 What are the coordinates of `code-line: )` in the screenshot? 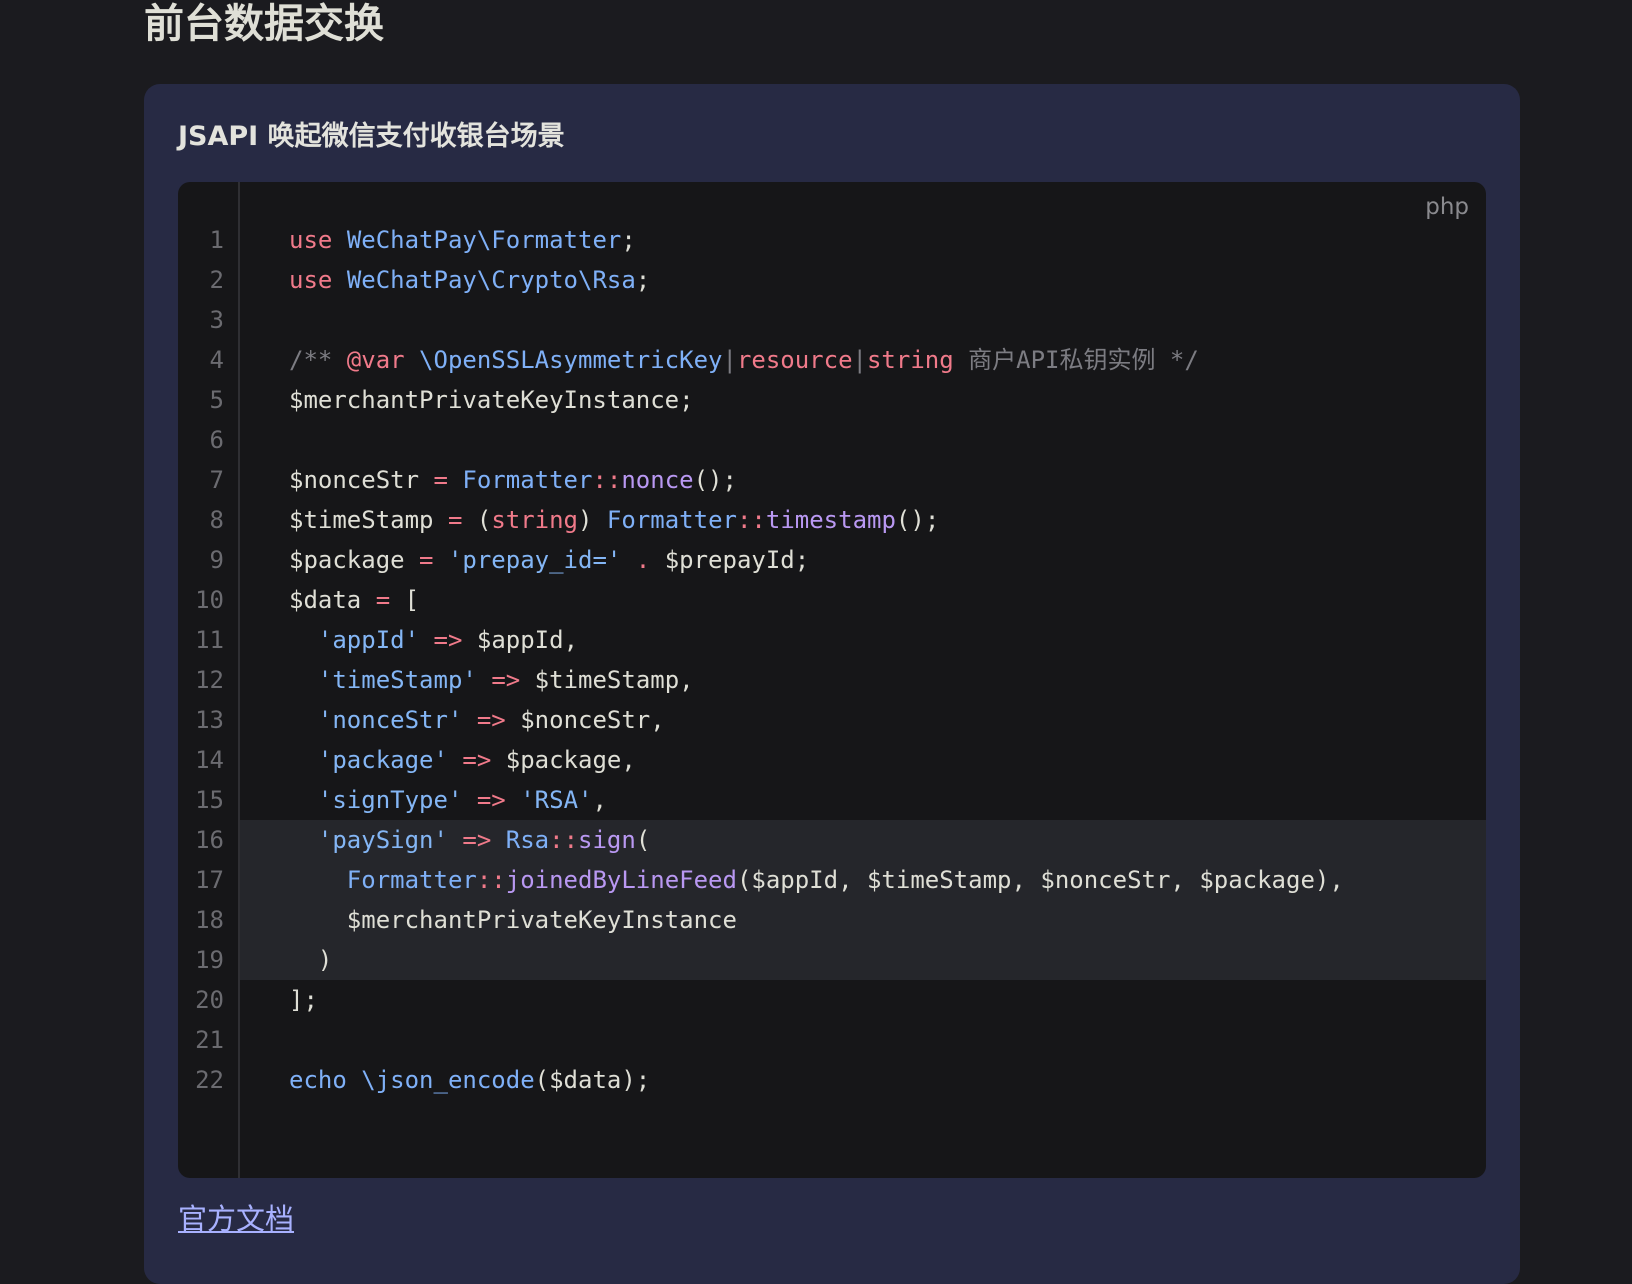 It's located at (863, 960).